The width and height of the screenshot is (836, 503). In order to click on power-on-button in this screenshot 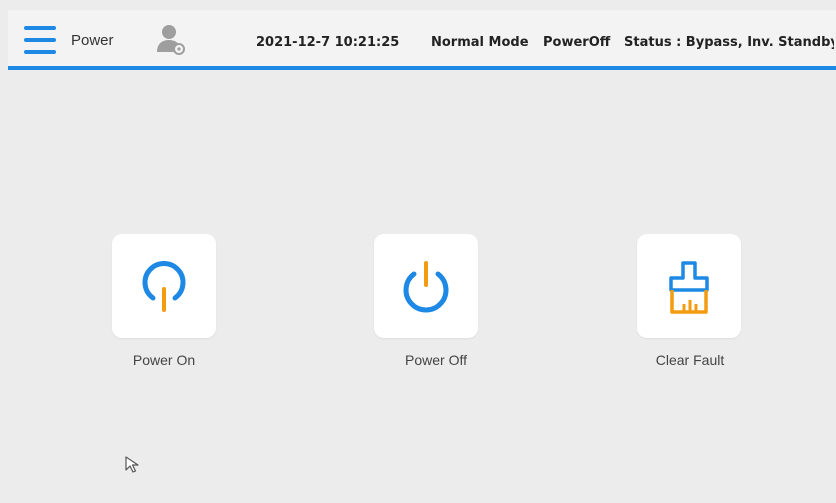, I will do `click(164, 286)`.